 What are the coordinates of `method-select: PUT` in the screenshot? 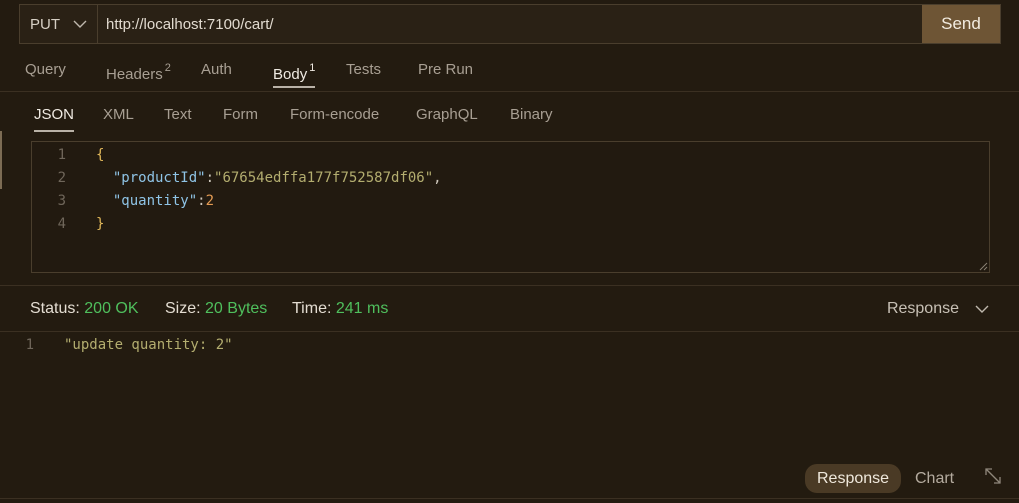 It's located at (59, 24).